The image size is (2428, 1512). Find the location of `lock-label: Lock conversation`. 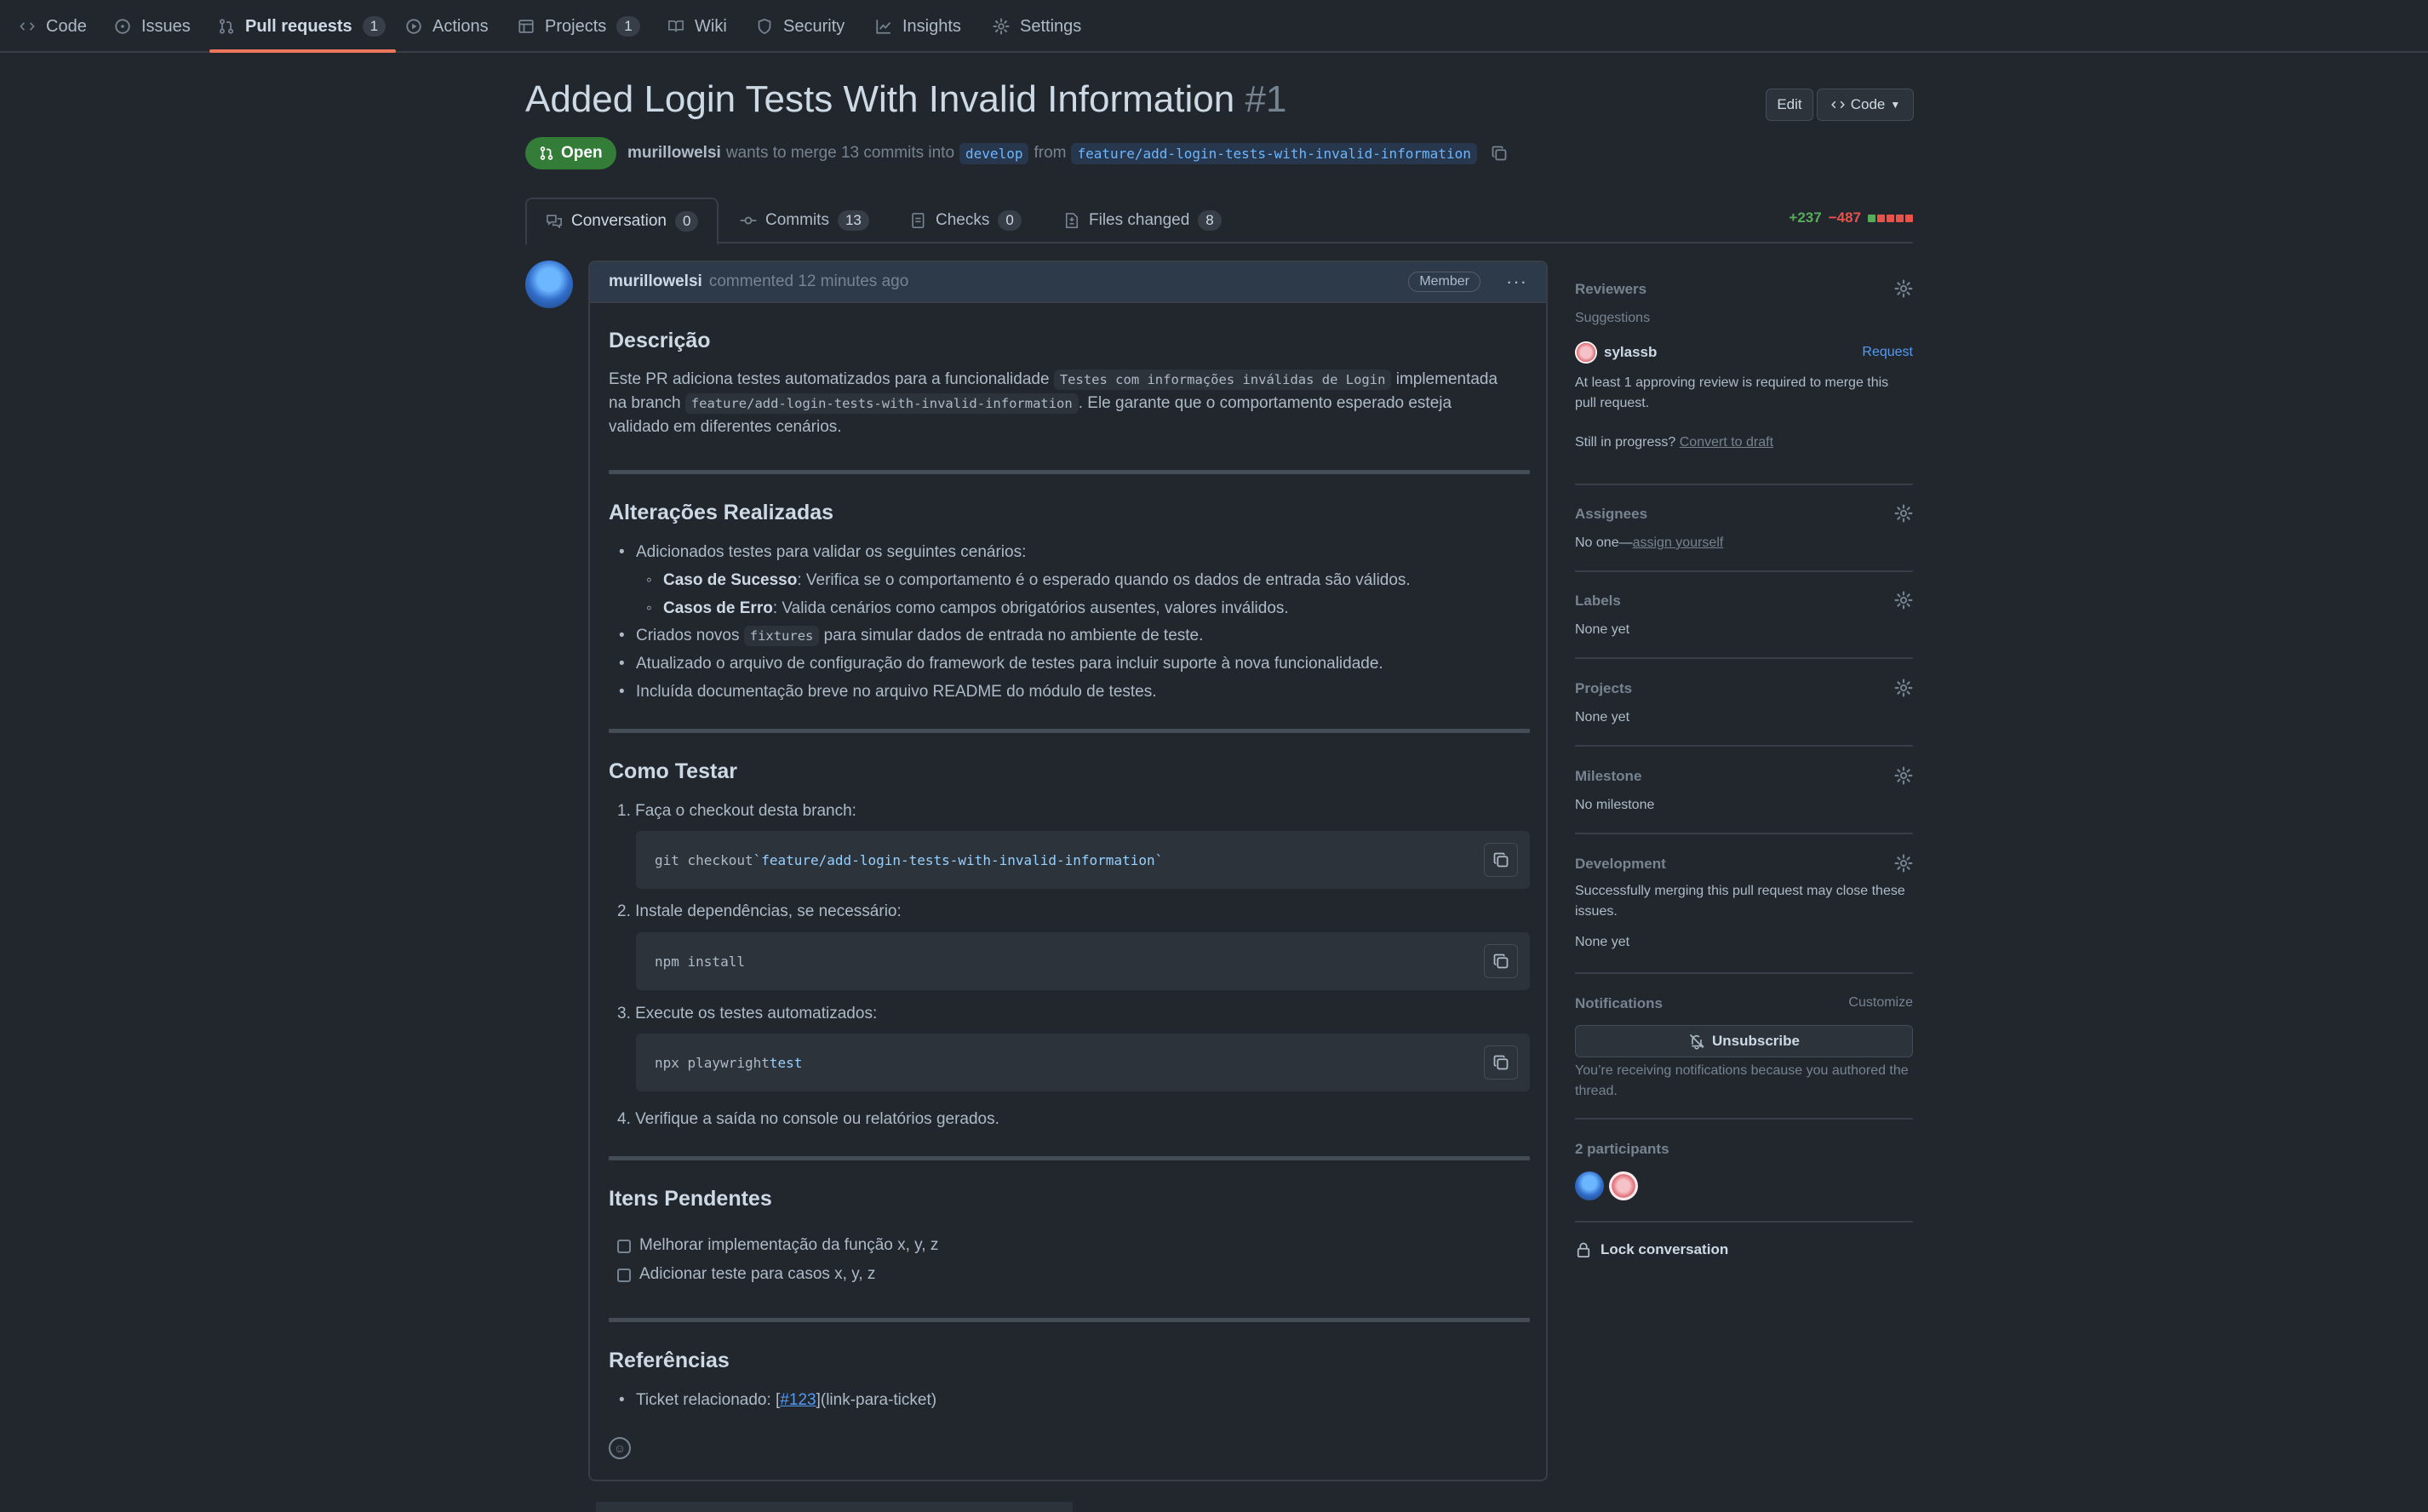

lock-label: Lock conversation is located at coordinates (1665, 1249).